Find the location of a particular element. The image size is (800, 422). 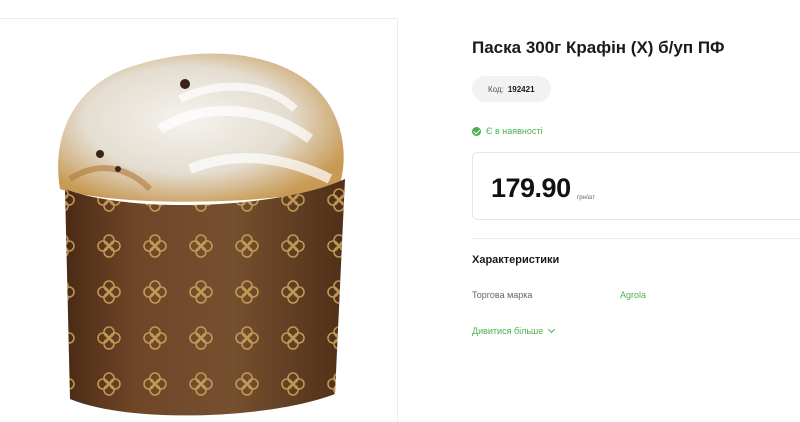

code-label: Код: is located at coordinates (496, 89).